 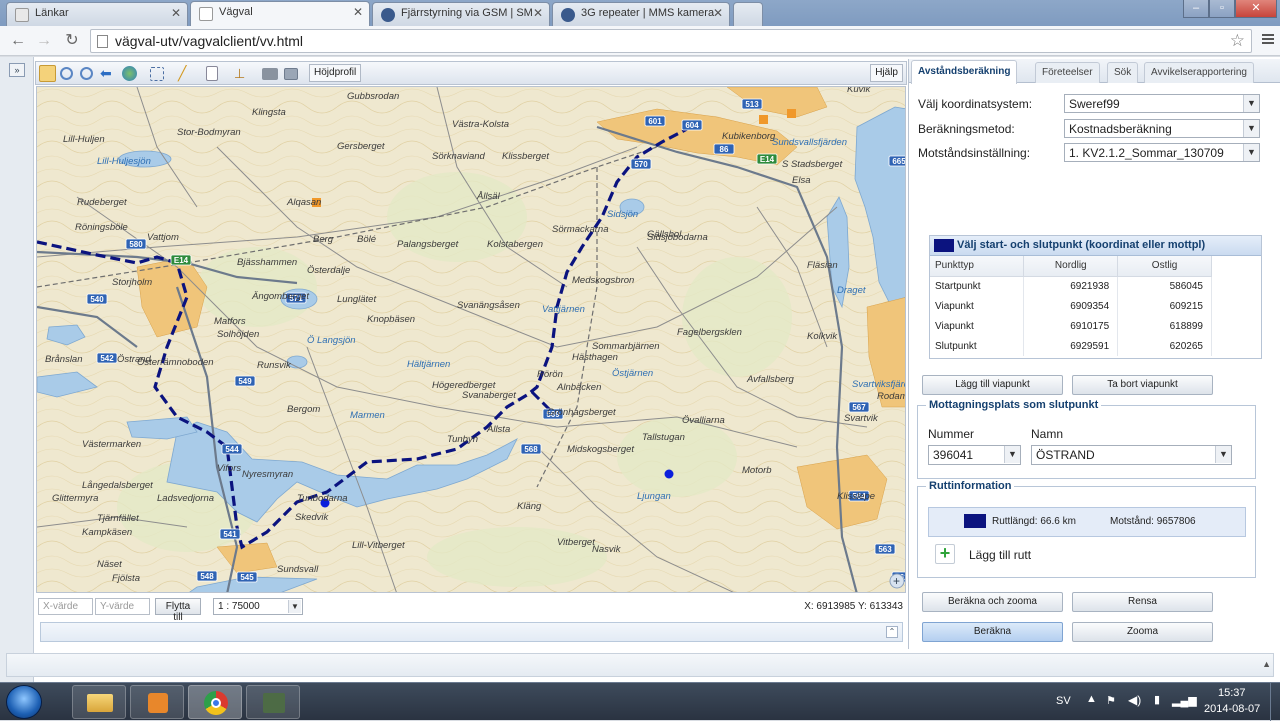 I want to click on column-header: Nordlig, so click(x=1071, y=266).